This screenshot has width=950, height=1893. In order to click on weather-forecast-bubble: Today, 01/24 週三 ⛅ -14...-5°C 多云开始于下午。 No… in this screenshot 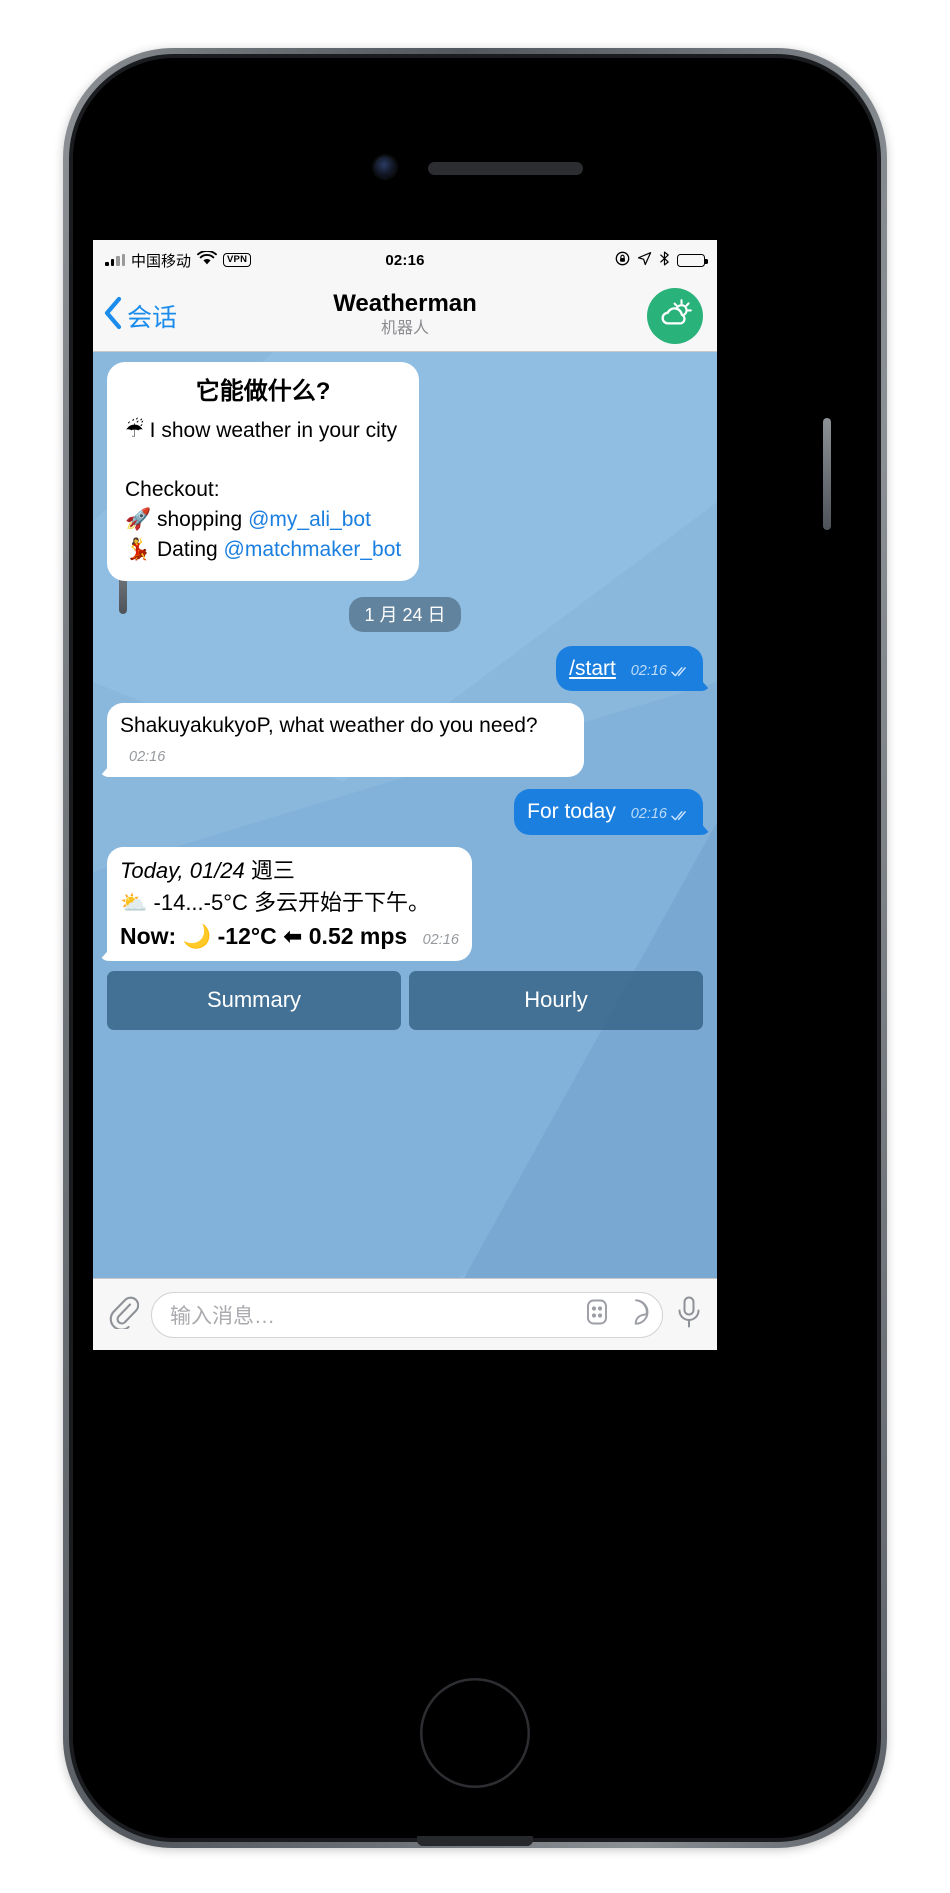, I will do `click(289, 903)`.